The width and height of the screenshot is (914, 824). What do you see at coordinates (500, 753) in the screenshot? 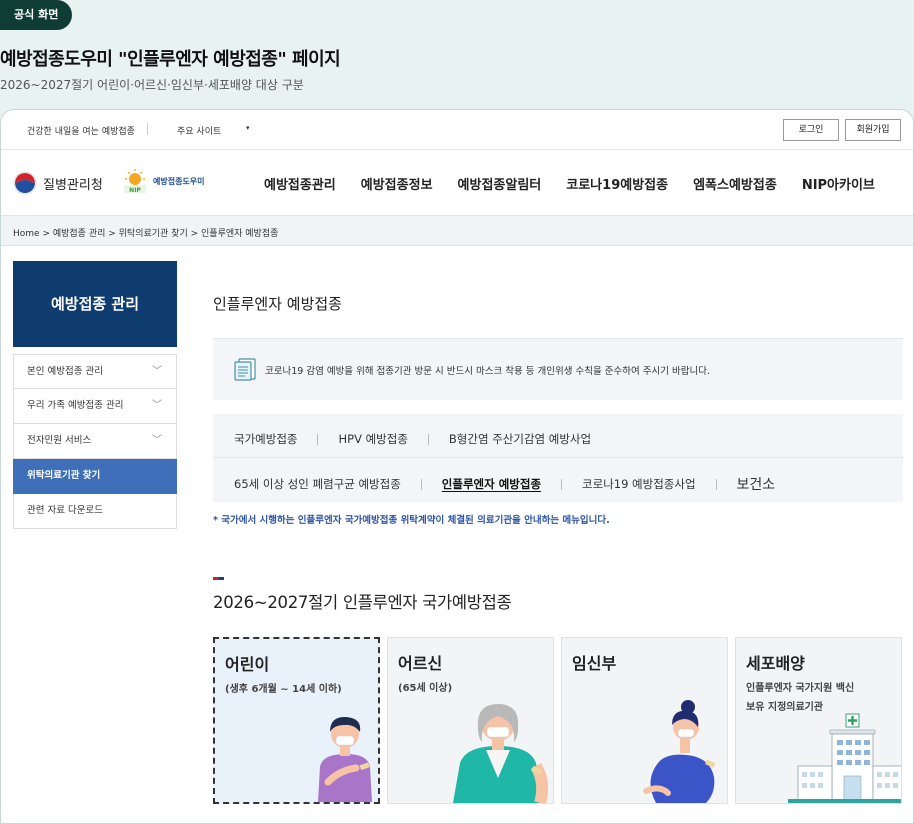
I see `senior-illustration` at bounding box center [500, 753].